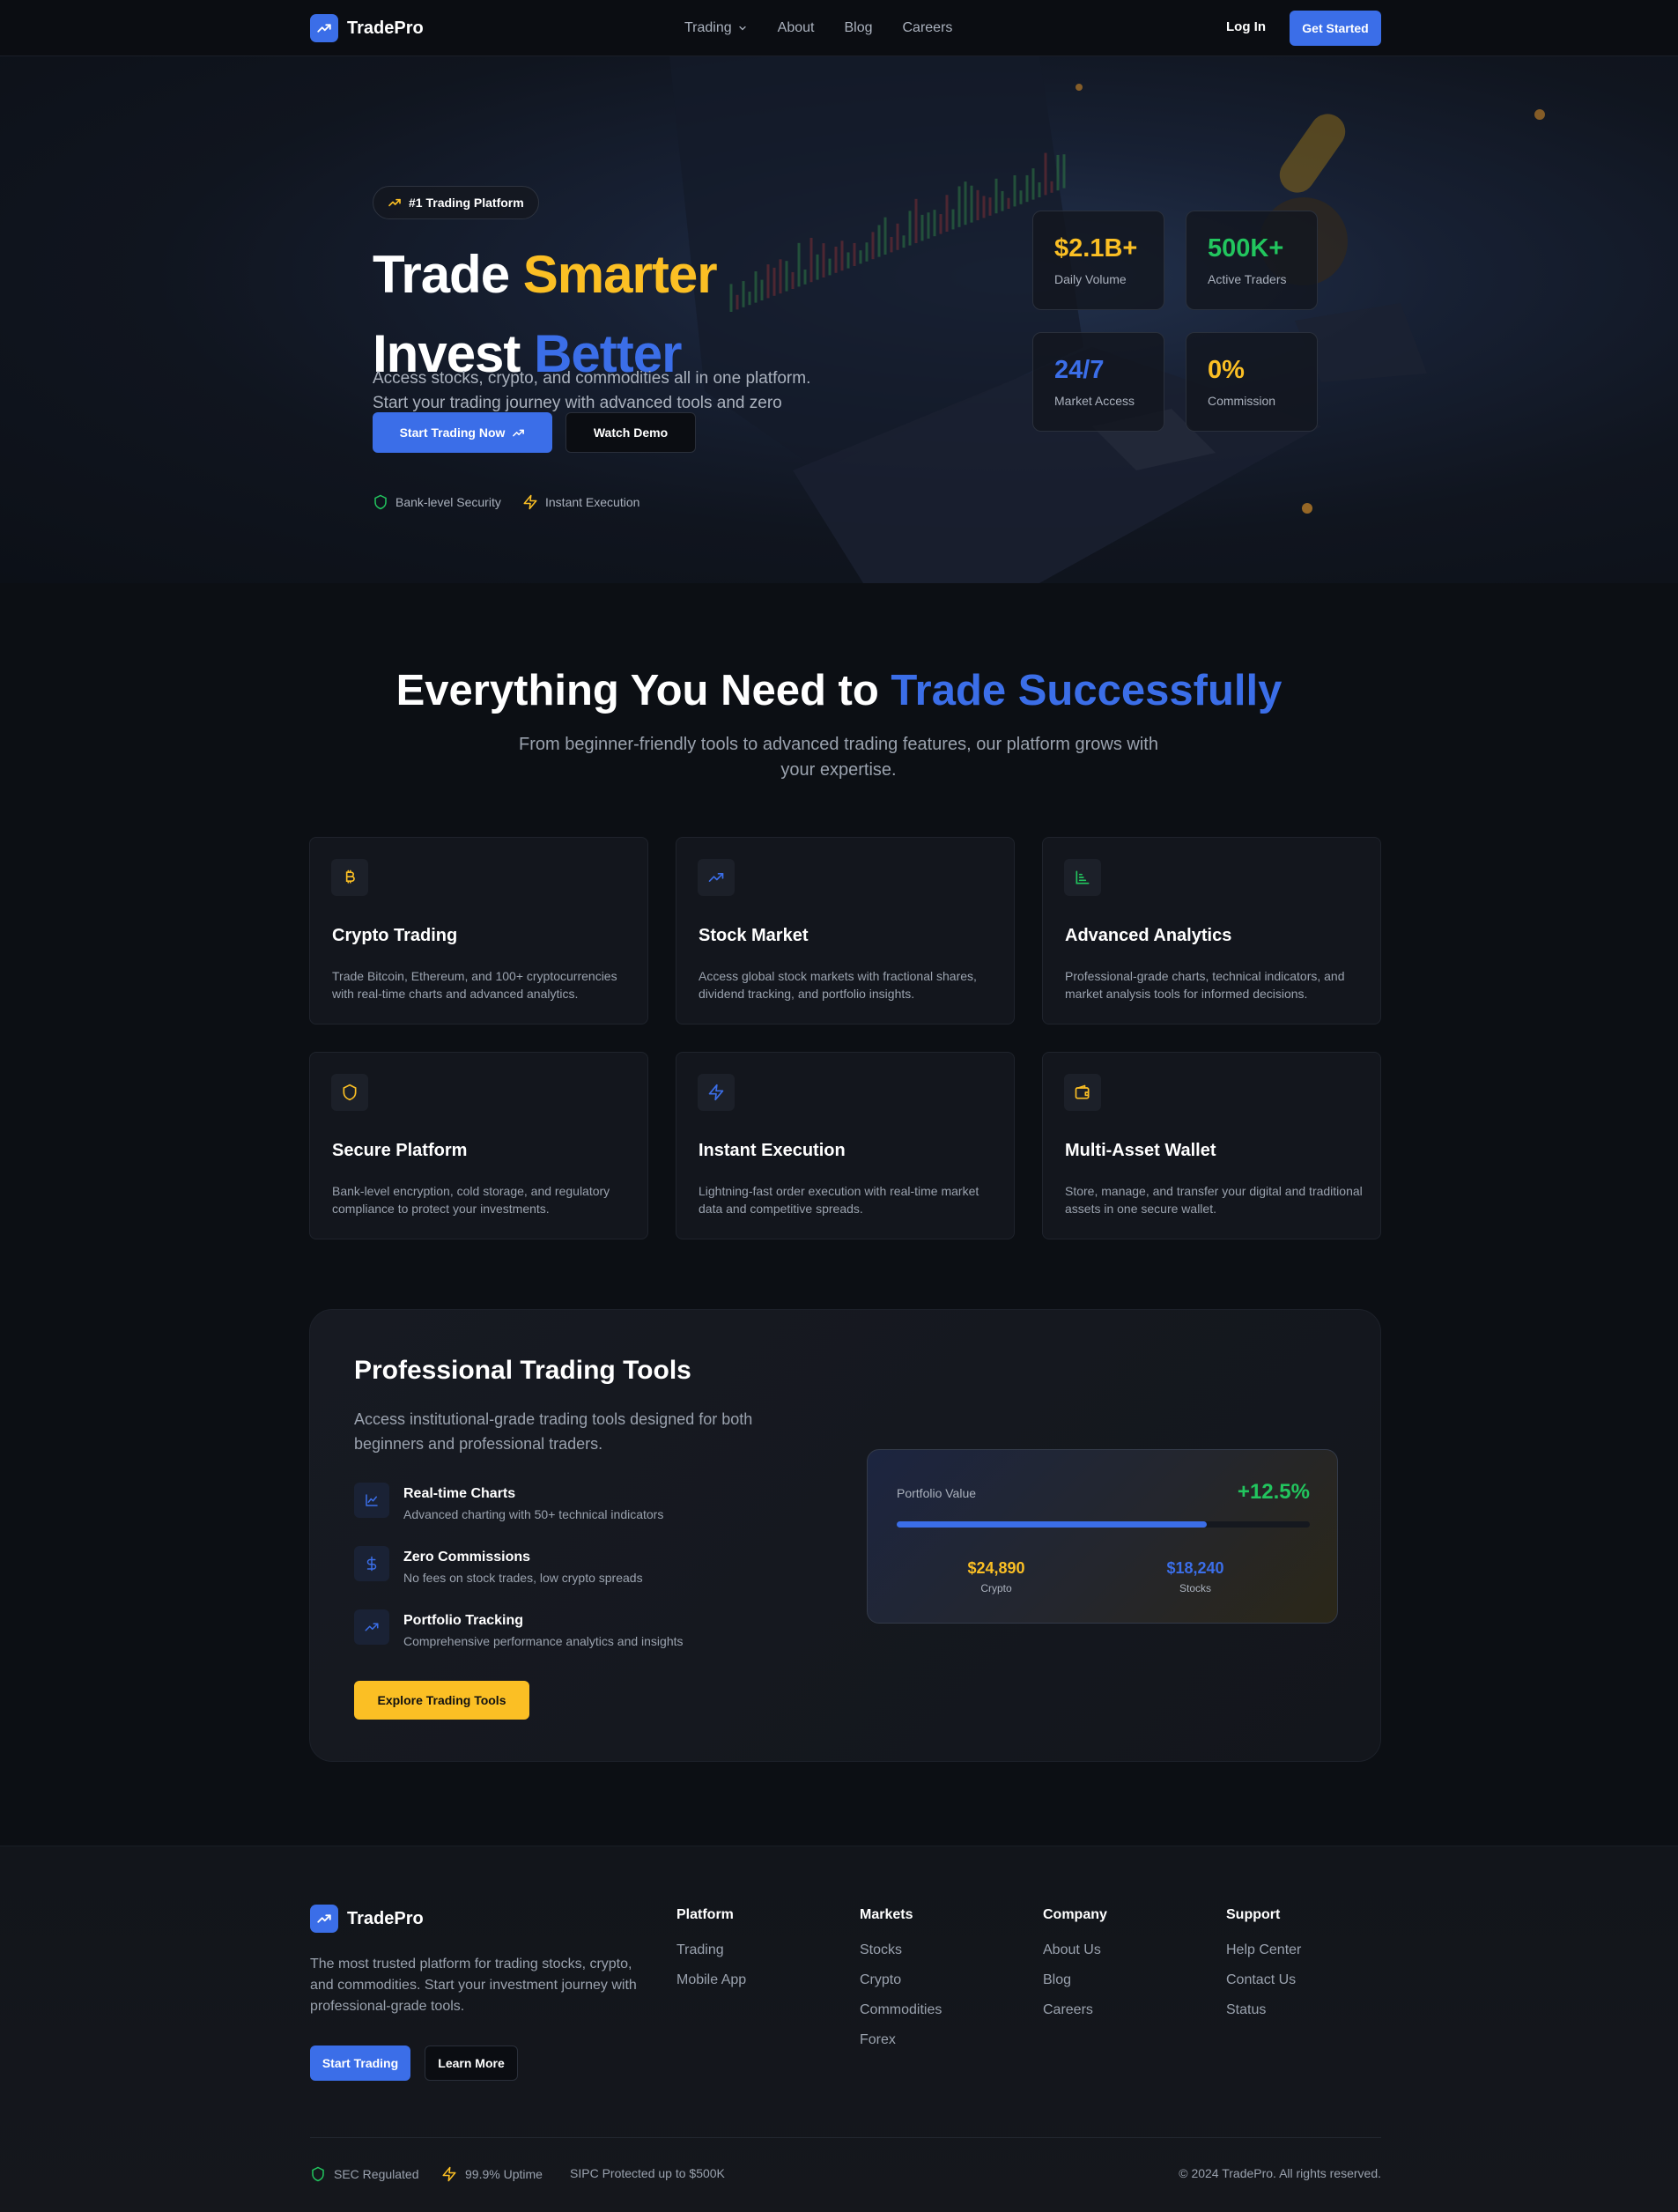 The width and height of the screenshot is (1678, 2212). I want to click on nav-link-blog: Blog, so click(858, 28).